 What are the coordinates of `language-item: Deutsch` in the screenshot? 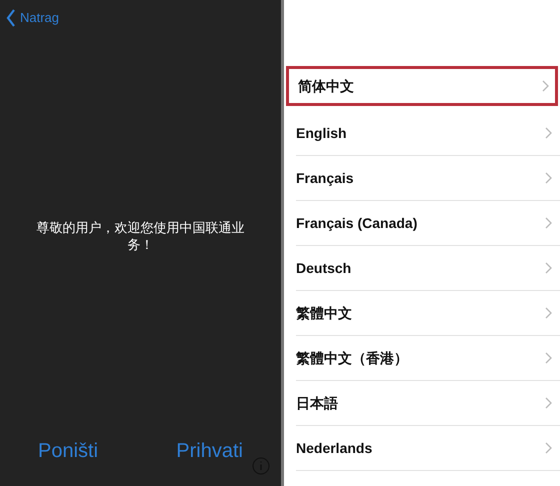 It's located at (428, 268).